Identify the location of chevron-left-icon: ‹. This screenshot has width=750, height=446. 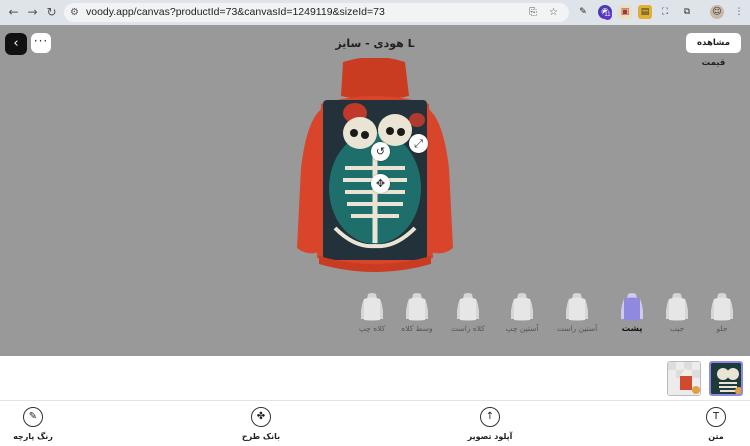
(16, 43).